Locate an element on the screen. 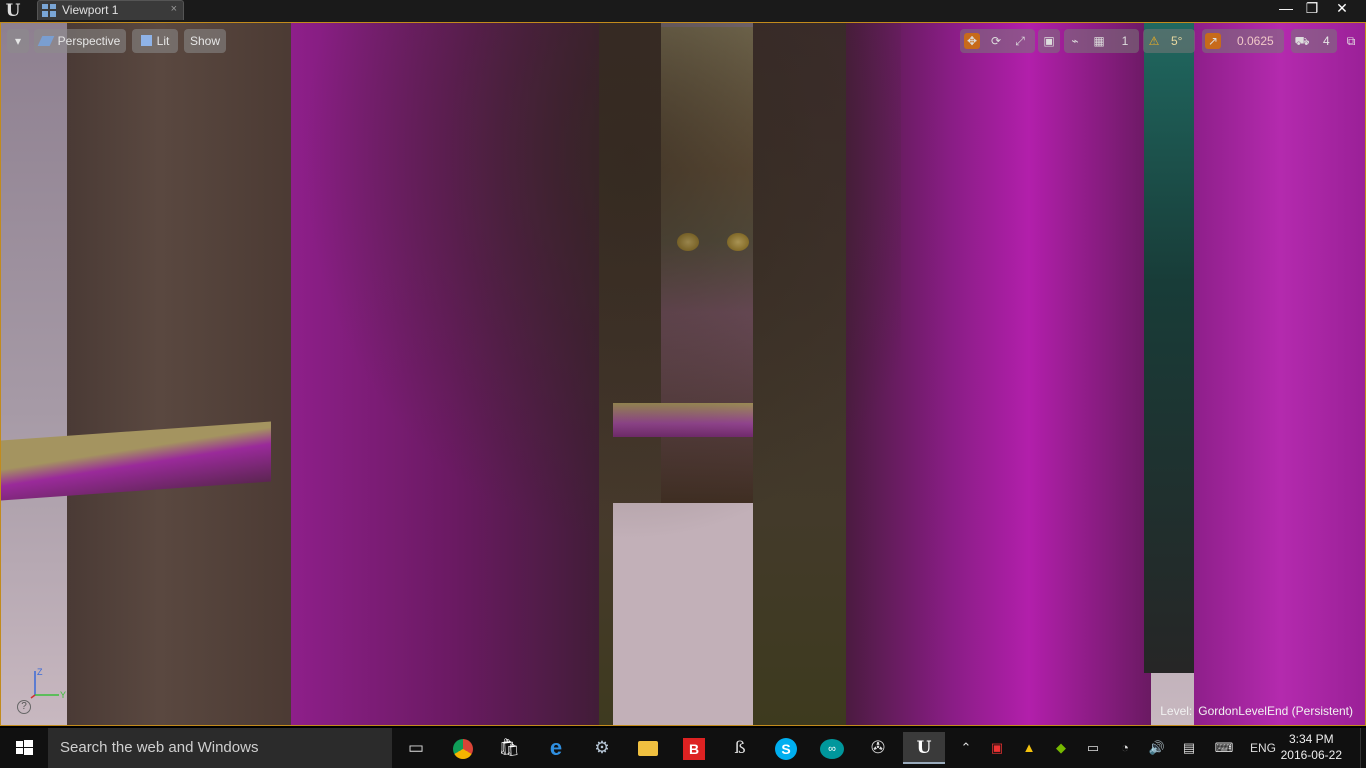 Image resolution: width=1366 pixels, height=768 pixels. grid-snap-icon: ▦ is located at coordinates (1099, 41).